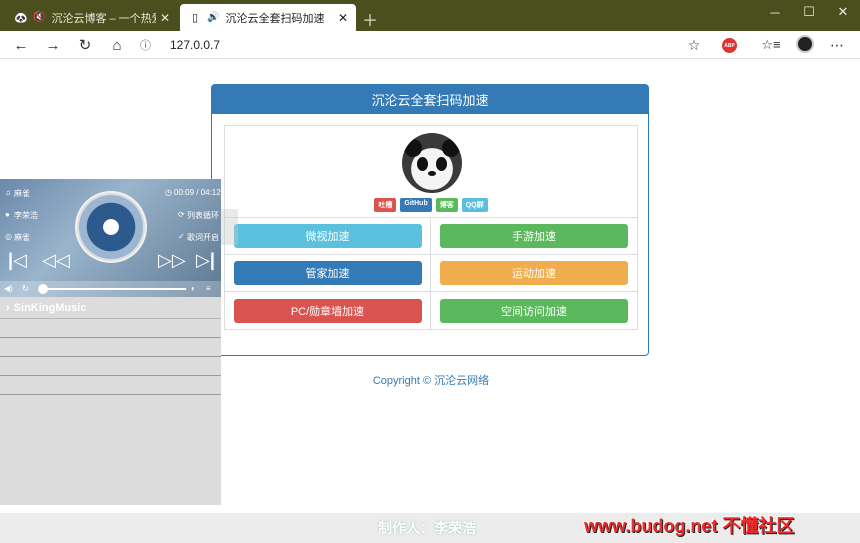  Describe the element at coordinates (197, 192) in the screenshot. I see `time-display: 00:09 / 04:12` at that location.